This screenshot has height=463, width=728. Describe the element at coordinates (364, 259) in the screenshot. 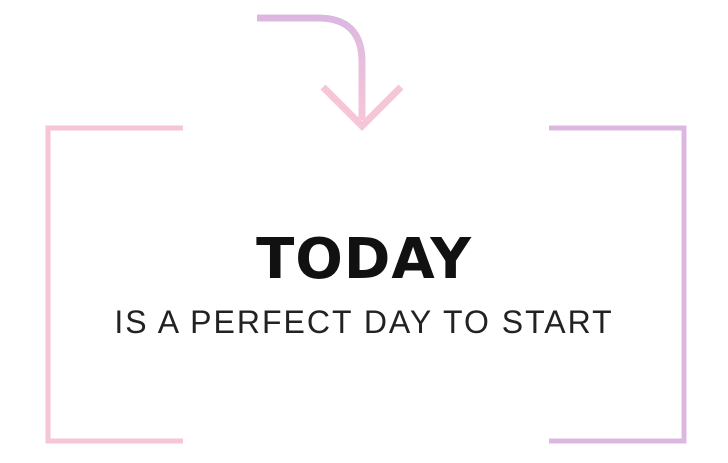

I see `headline: TODAY` at that location.